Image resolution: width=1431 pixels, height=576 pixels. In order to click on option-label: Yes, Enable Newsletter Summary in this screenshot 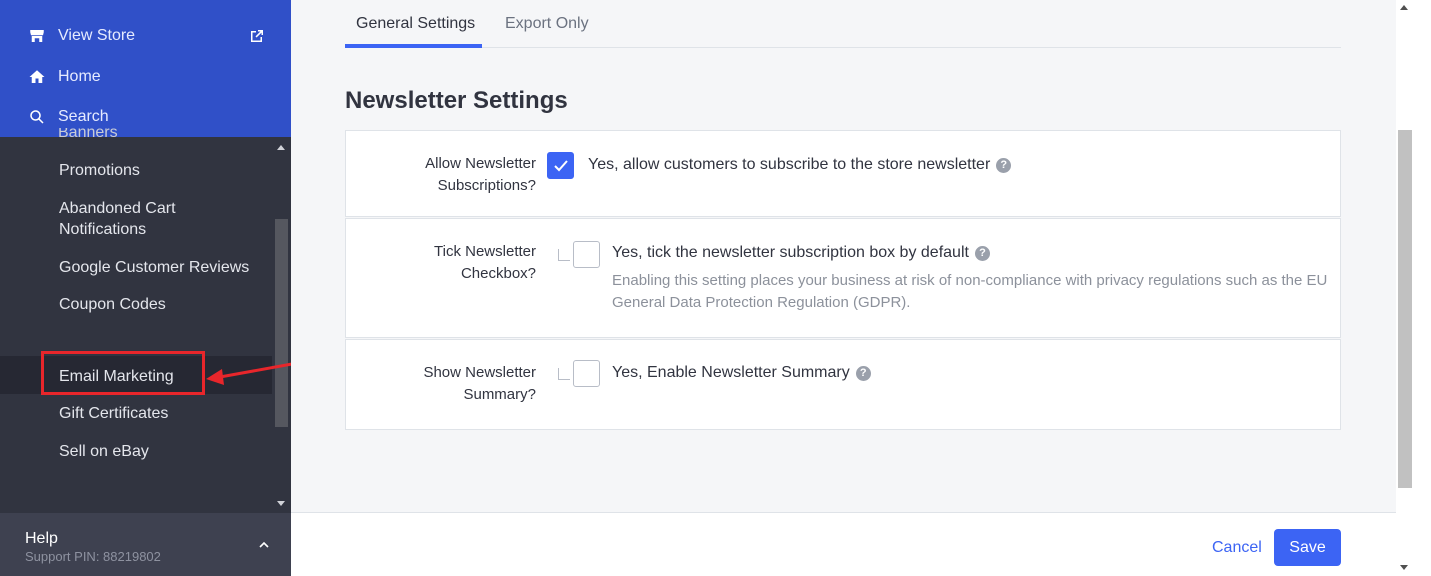, I will do `click(731, 372)`.